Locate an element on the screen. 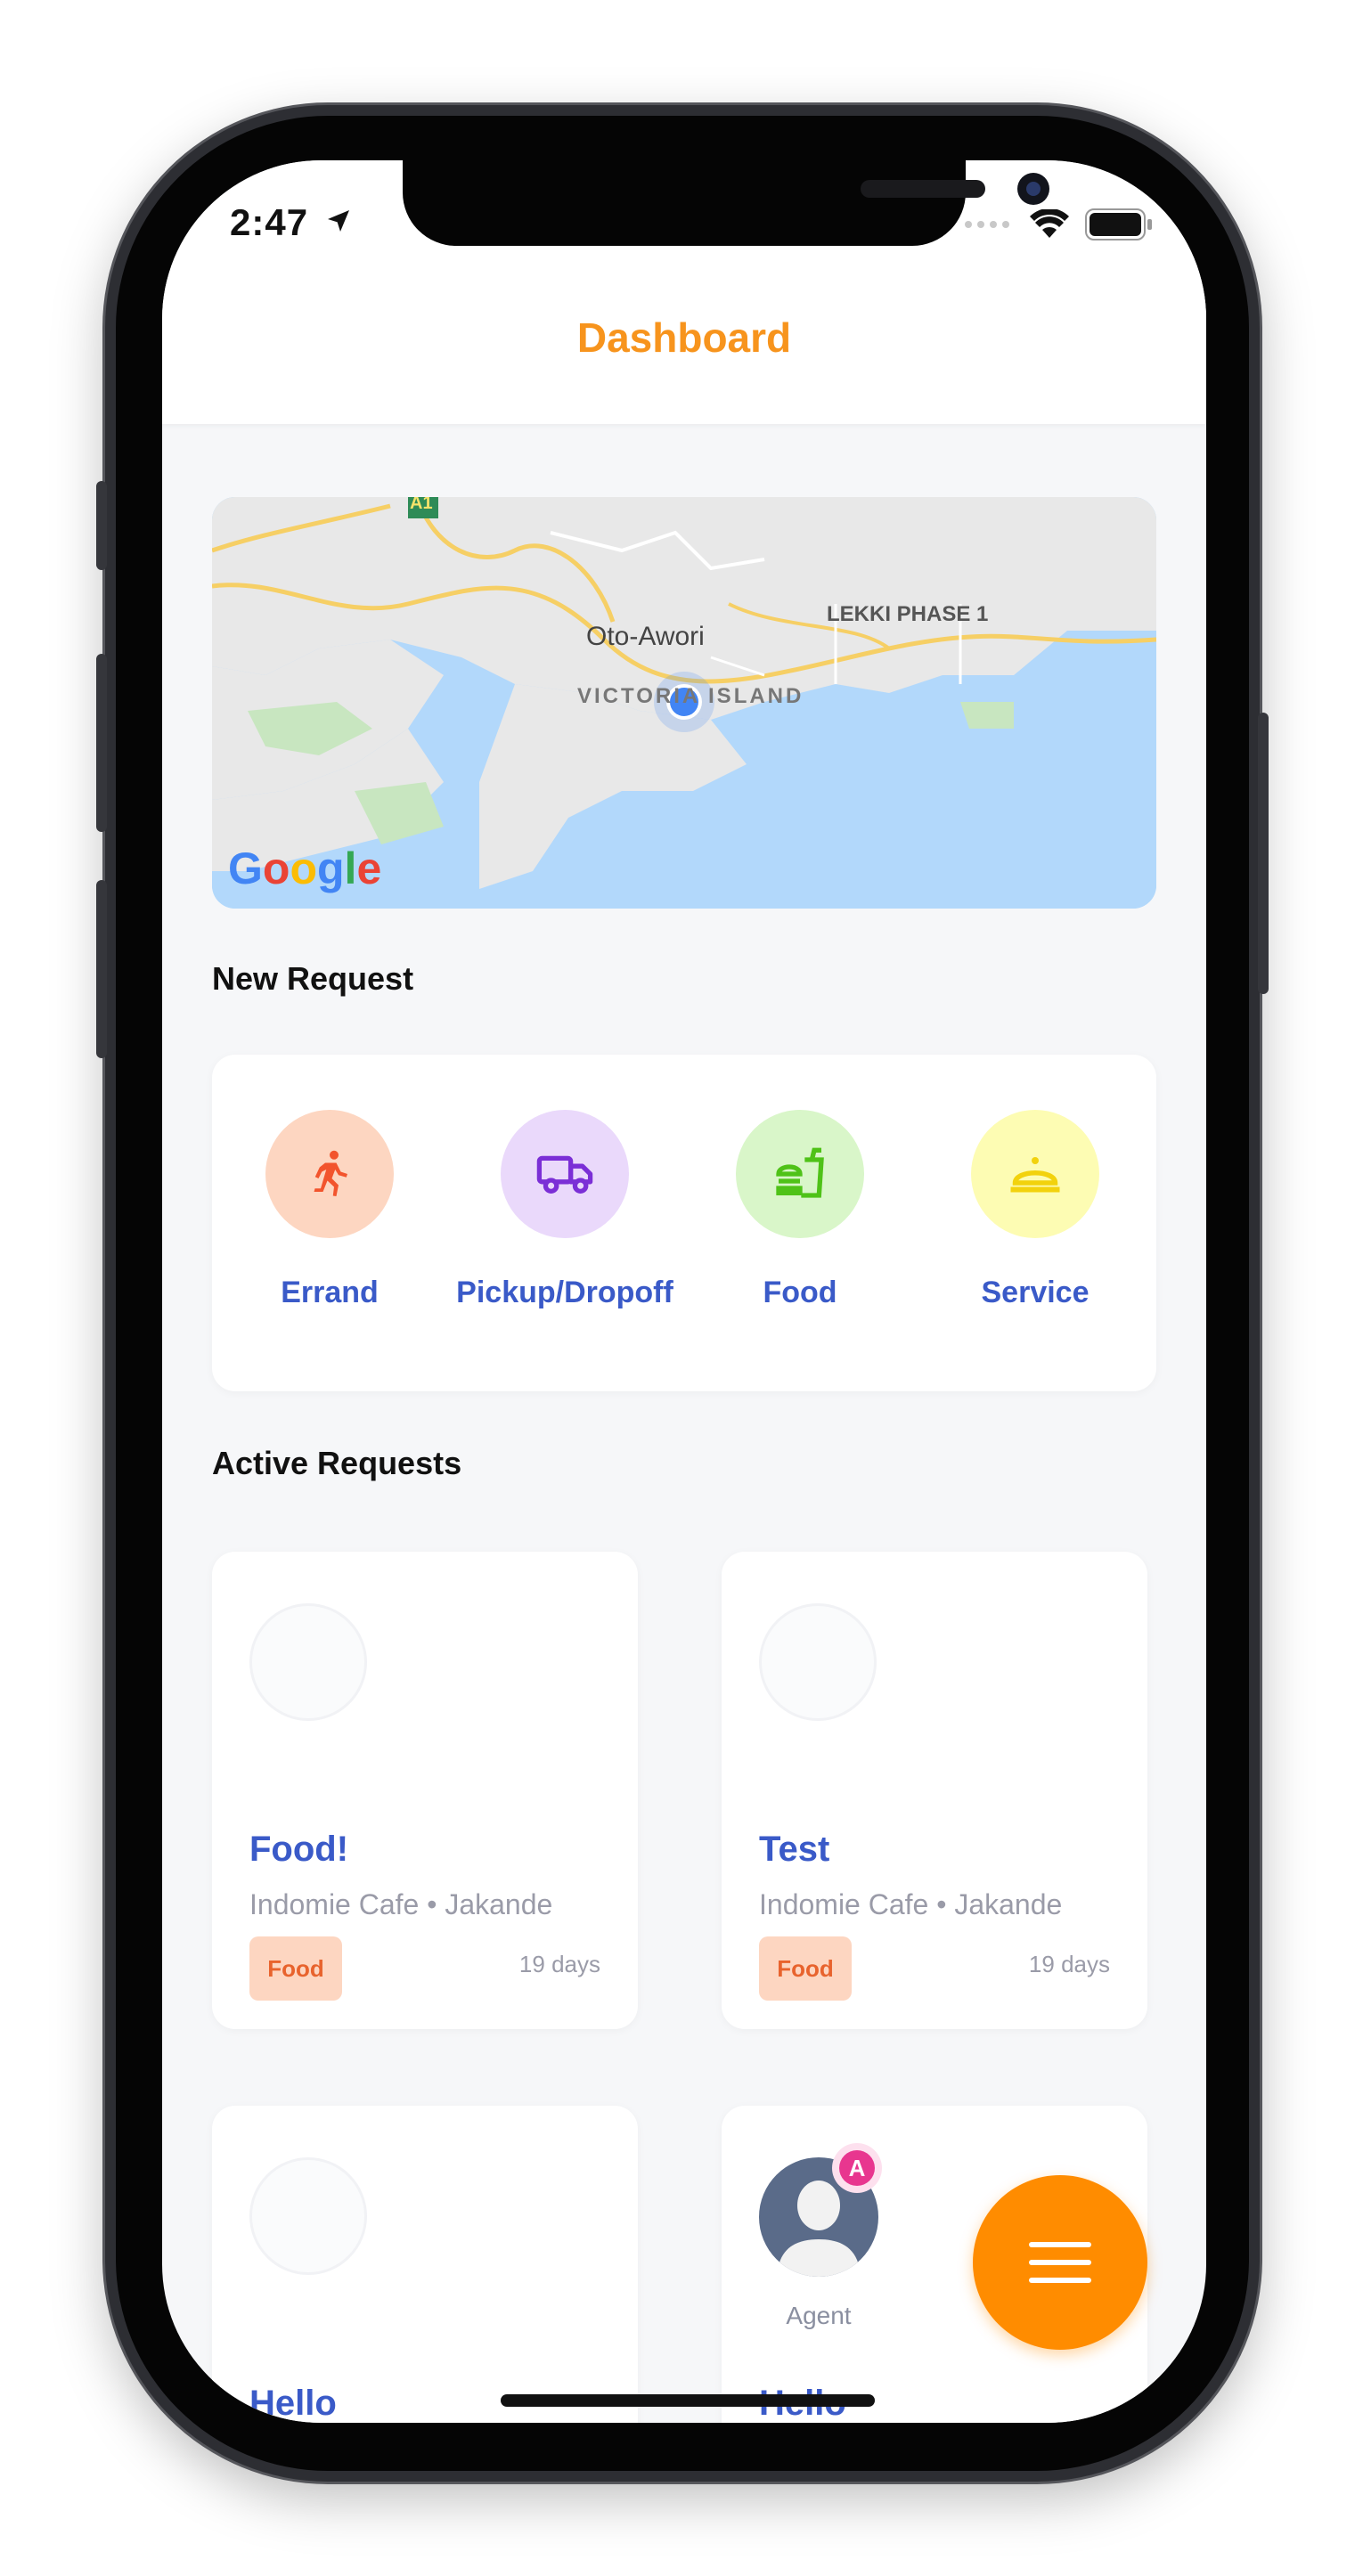 This screenshot has height=2576, width=1363. page-title: Dashboard is located at coordinates (684, 337).